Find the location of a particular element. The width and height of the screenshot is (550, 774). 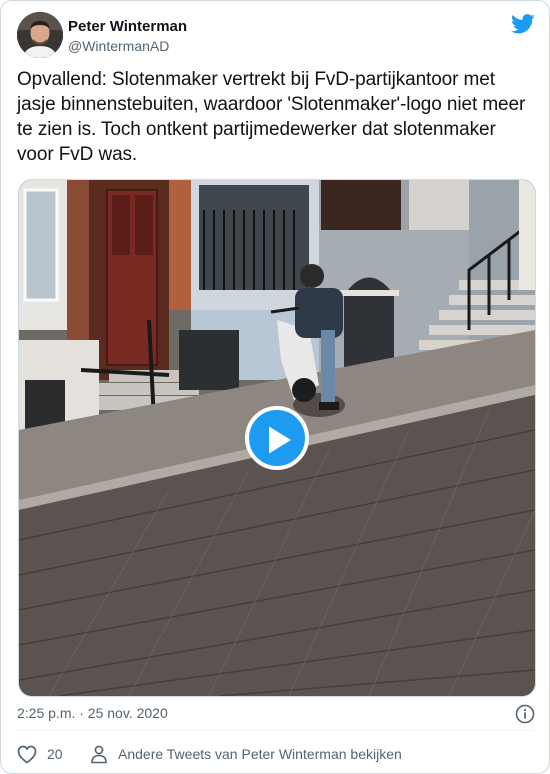

author-handle: @WintermanAD is located at coordinates (118, 46).